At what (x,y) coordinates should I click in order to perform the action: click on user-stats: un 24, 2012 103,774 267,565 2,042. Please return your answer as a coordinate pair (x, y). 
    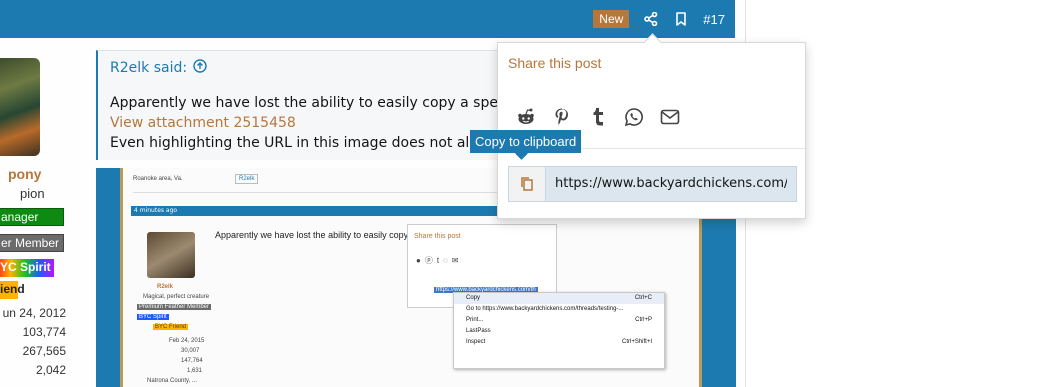
    Looking at the image, I should click on (33, 344).